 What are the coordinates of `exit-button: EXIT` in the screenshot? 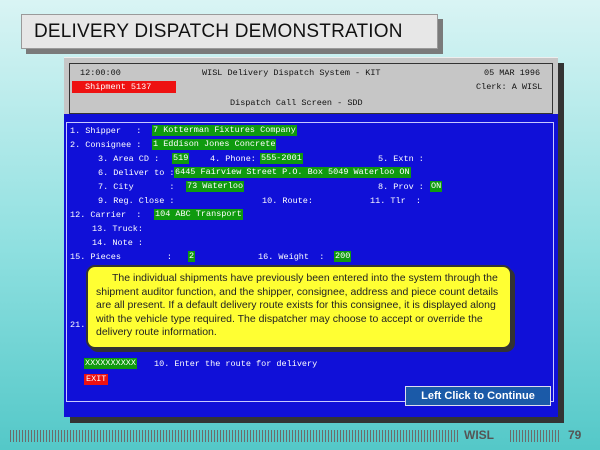 It's located at (96, 379).